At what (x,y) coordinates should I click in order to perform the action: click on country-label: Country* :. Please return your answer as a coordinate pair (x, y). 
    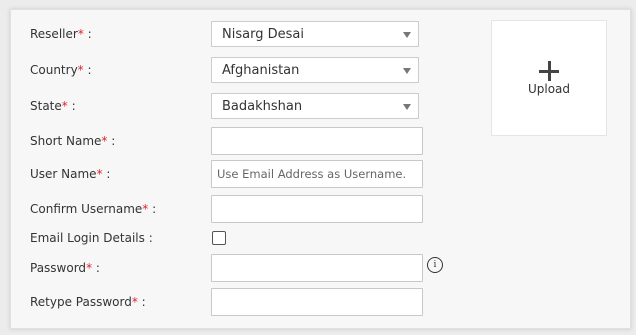
    Looking at the image, I should click on (61, 70).